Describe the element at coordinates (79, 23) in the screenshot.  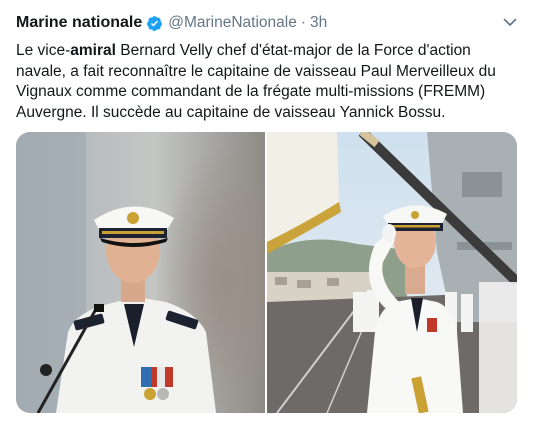
I see `display-name: Marine nationale` at that location.